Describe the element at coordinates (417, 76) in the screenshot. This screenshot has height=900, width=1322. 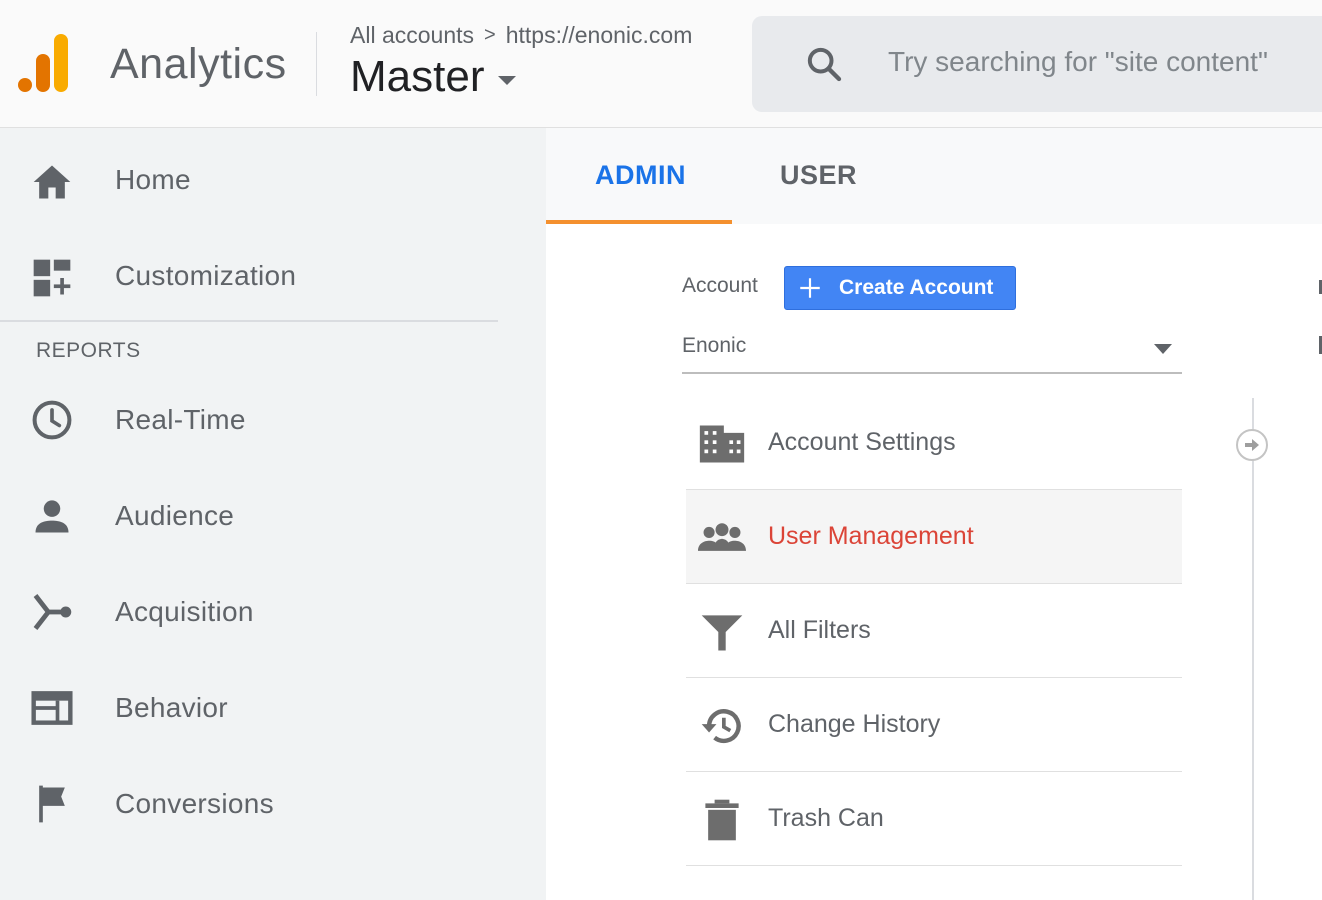
I see `view-name: Master` at that location.